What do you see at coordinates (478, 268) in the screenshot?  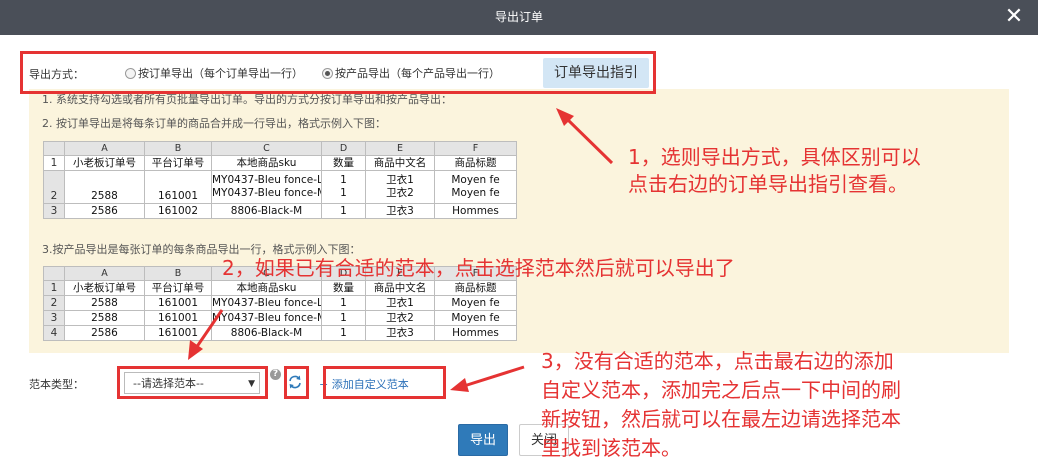 I see `annotation-2: 2，如果已有合适的范本，点击选择范本然后就可以导出了` at bounding box center [478, 268].